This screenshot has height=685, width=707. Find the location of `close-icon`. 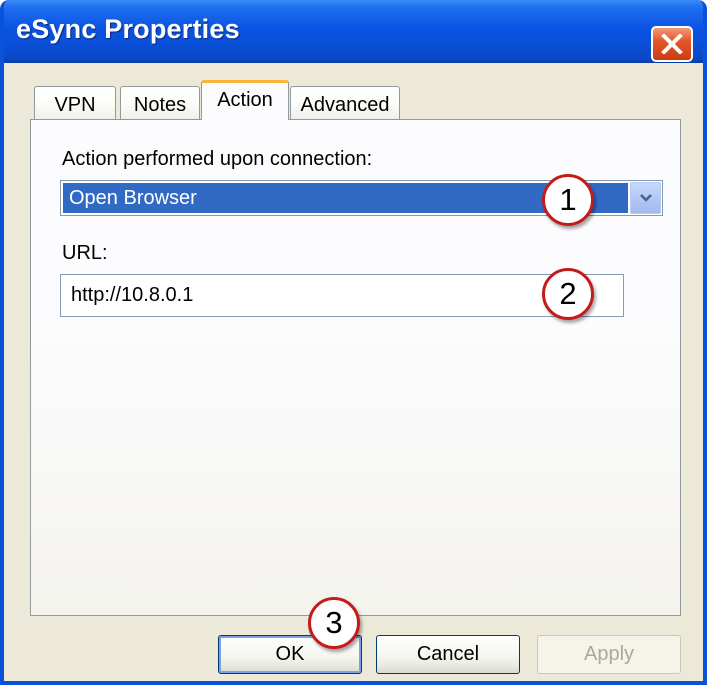

close-icon is located at coordinates (672, 44).